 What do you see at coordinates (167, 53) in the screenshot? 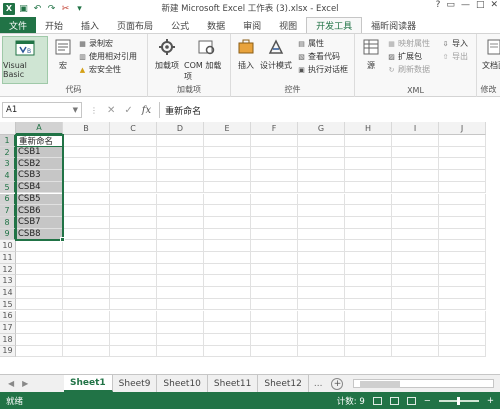
I see `addins-button: 加载项` at bounding box center [167, 53].